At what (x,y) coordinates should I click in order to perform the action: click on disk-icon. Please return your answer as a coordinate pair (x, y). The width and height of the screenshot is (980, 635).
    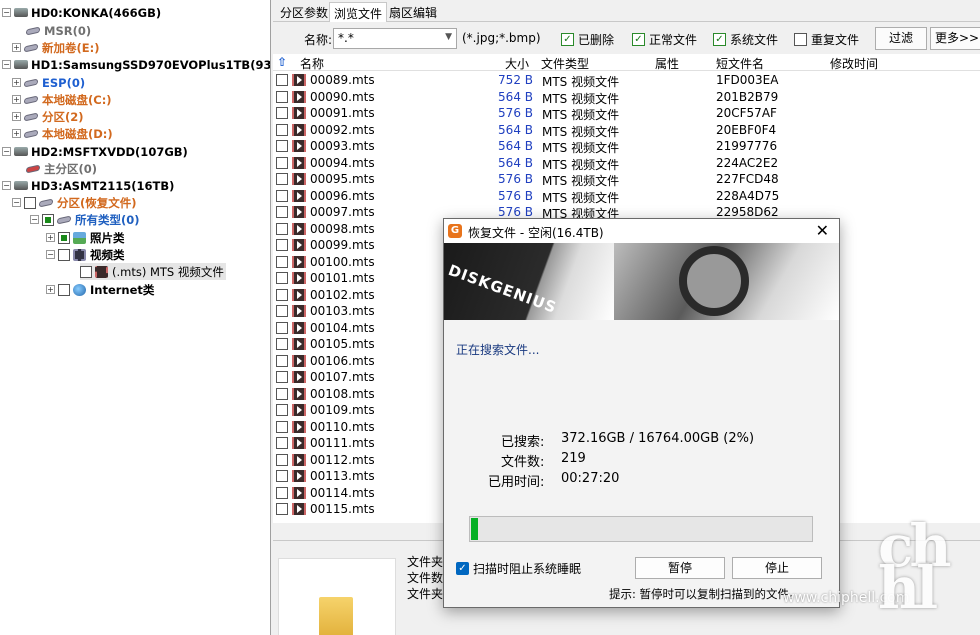
    Looking at the image, I should click on (21, 64).